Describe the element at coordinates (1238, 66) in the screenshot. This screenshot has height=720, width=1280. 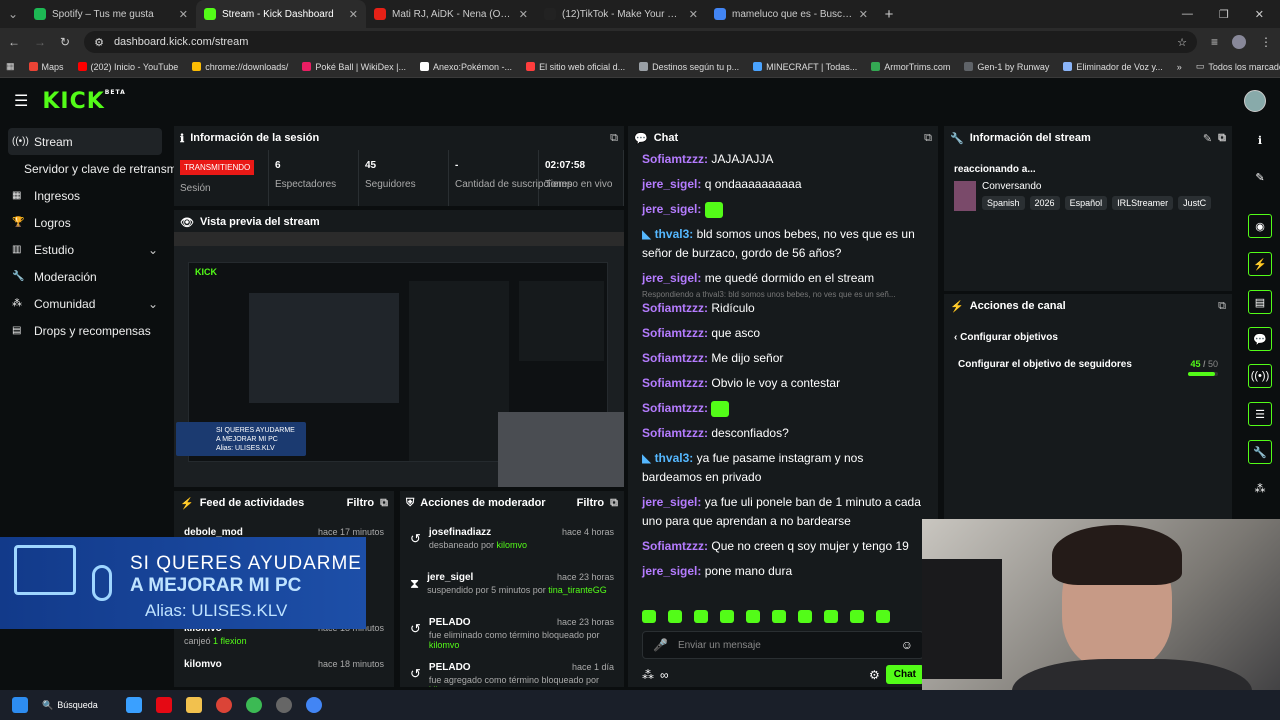
I see `all-bookmarks-folder: ▭ Todos los marcadores` at that location.